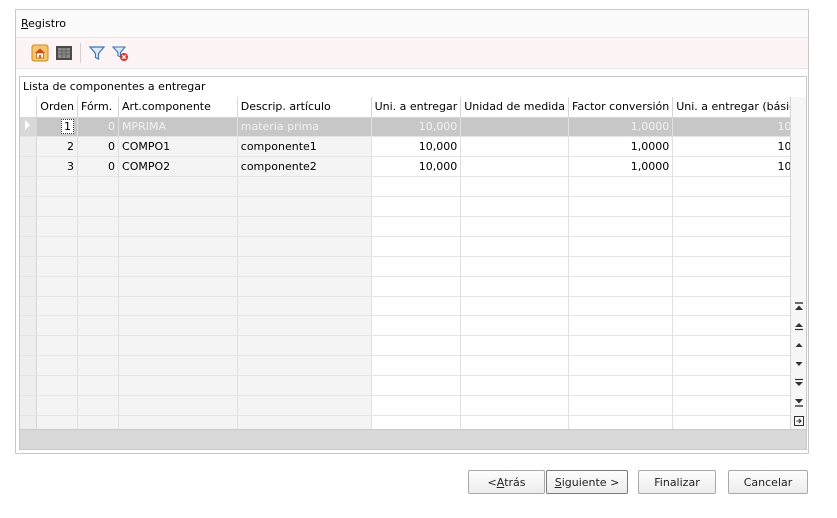  What do you see at coordinates (506, 482) in the screenshot?
I see `back-button: < Atrás` at bounding box center [506, 482].